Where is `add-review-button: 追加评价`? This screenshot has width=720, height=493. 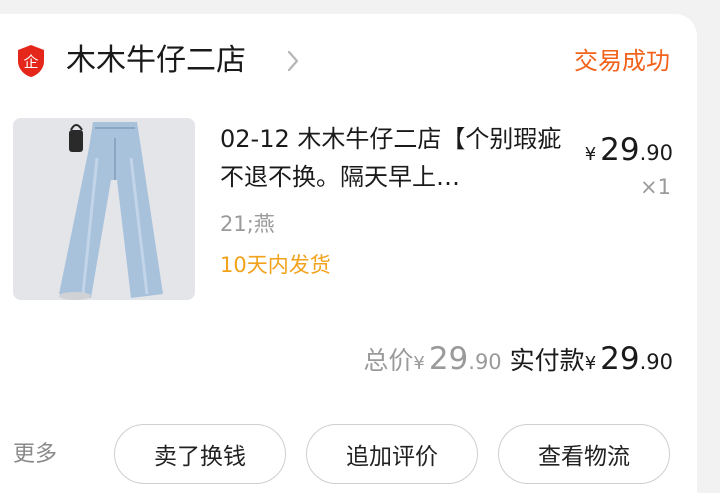
add-review-button: 追加评价 is located at coordinates (392, 454).